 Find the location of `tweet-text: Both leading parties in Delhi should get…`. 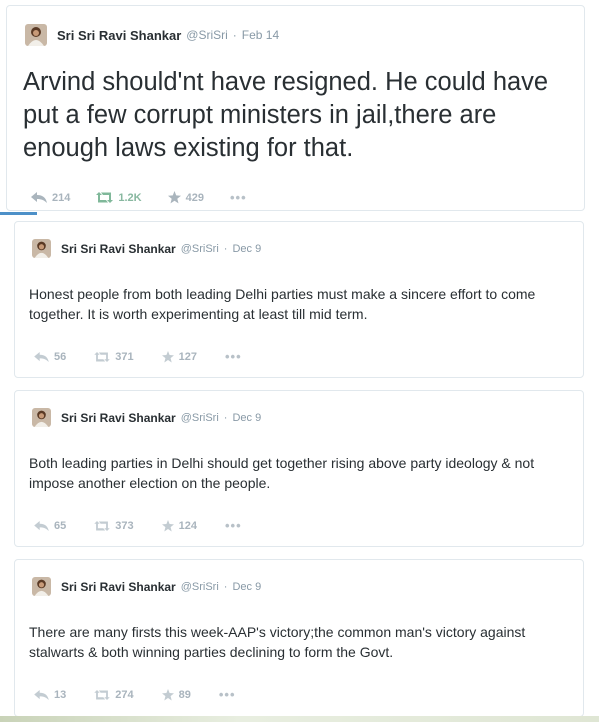

tweet-text: Both leading parties in Delhi should get… is located at coordinates (282, 473).